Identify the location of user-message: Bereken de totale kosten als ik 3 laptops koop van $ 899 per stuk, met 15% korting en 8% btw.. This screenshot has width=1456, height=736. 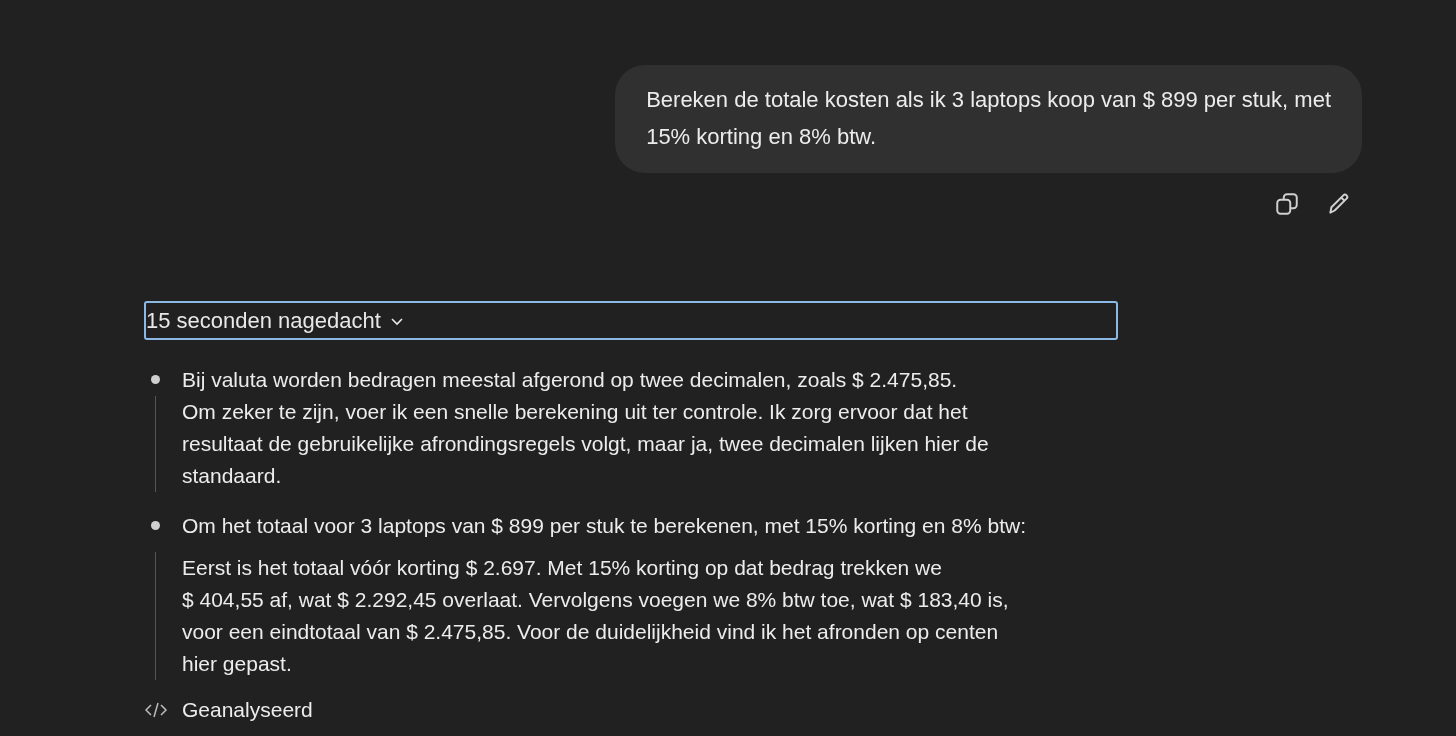
(988, 119).